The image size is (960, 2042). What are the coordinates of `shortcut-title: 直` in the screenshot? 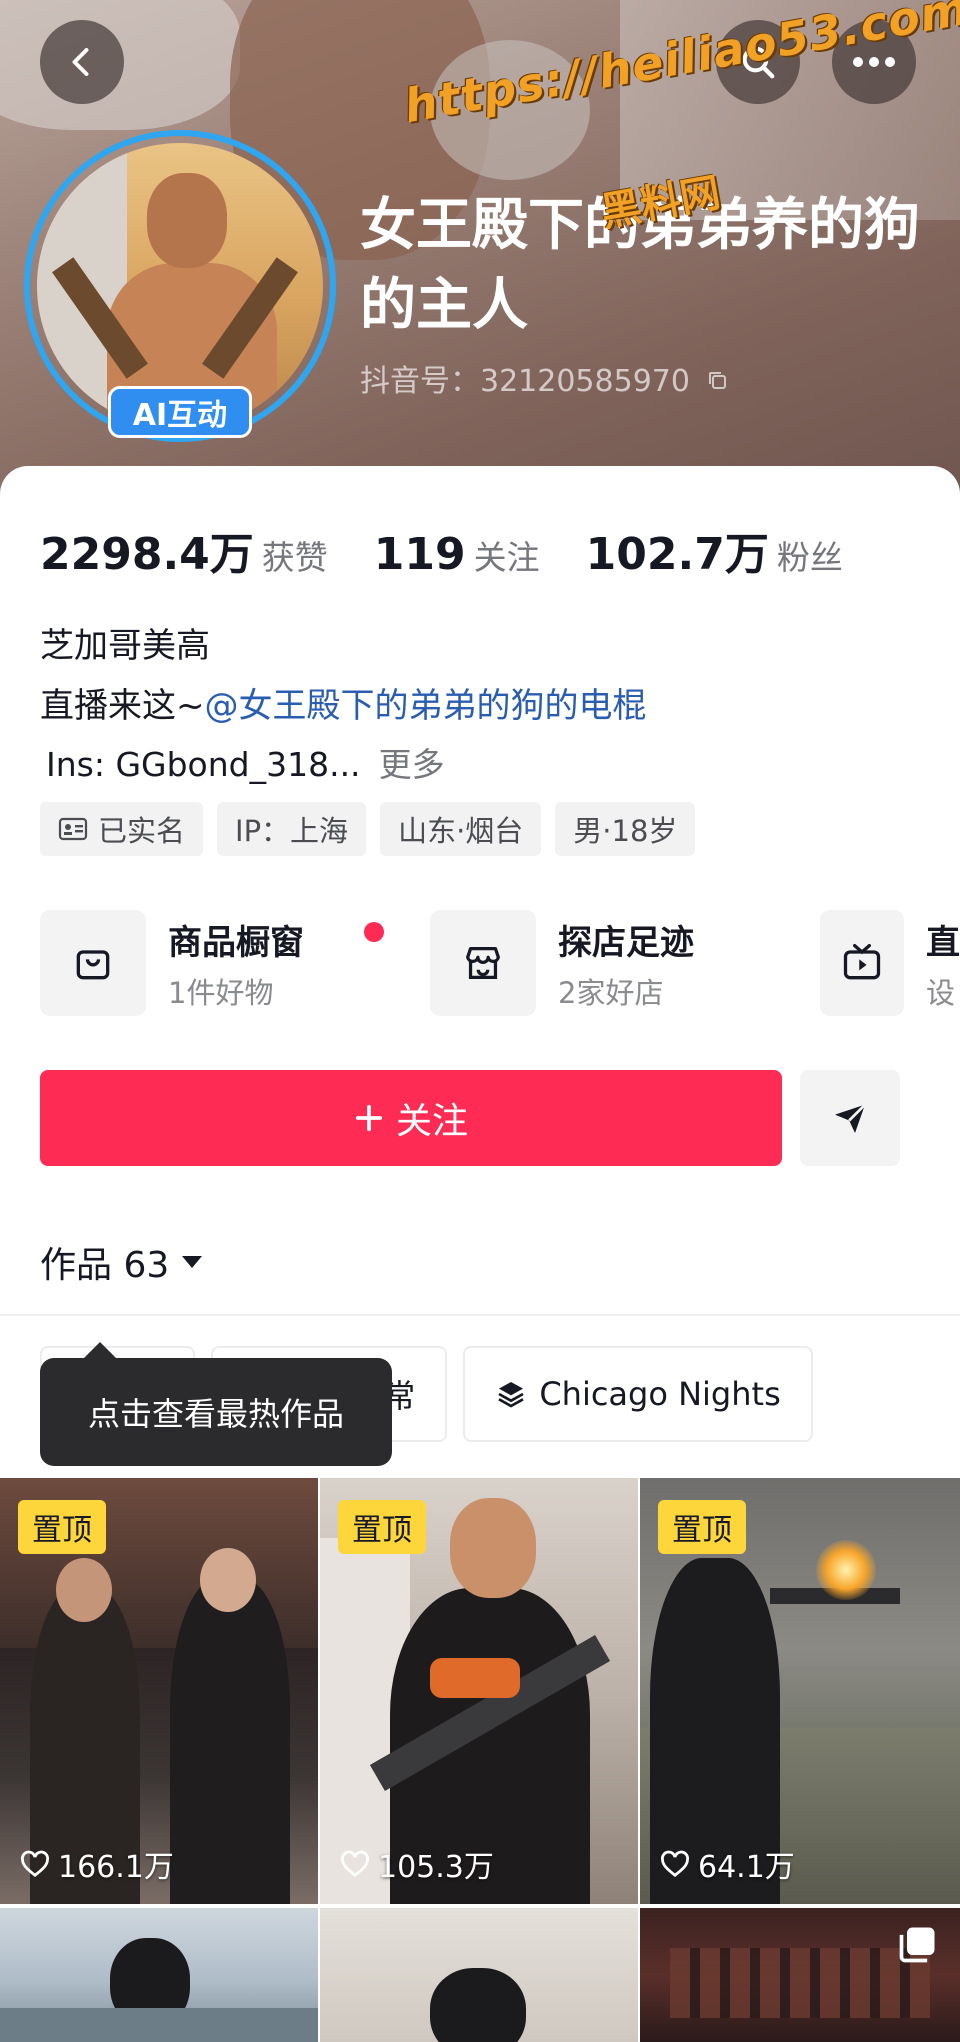 It's located at (943, 942).